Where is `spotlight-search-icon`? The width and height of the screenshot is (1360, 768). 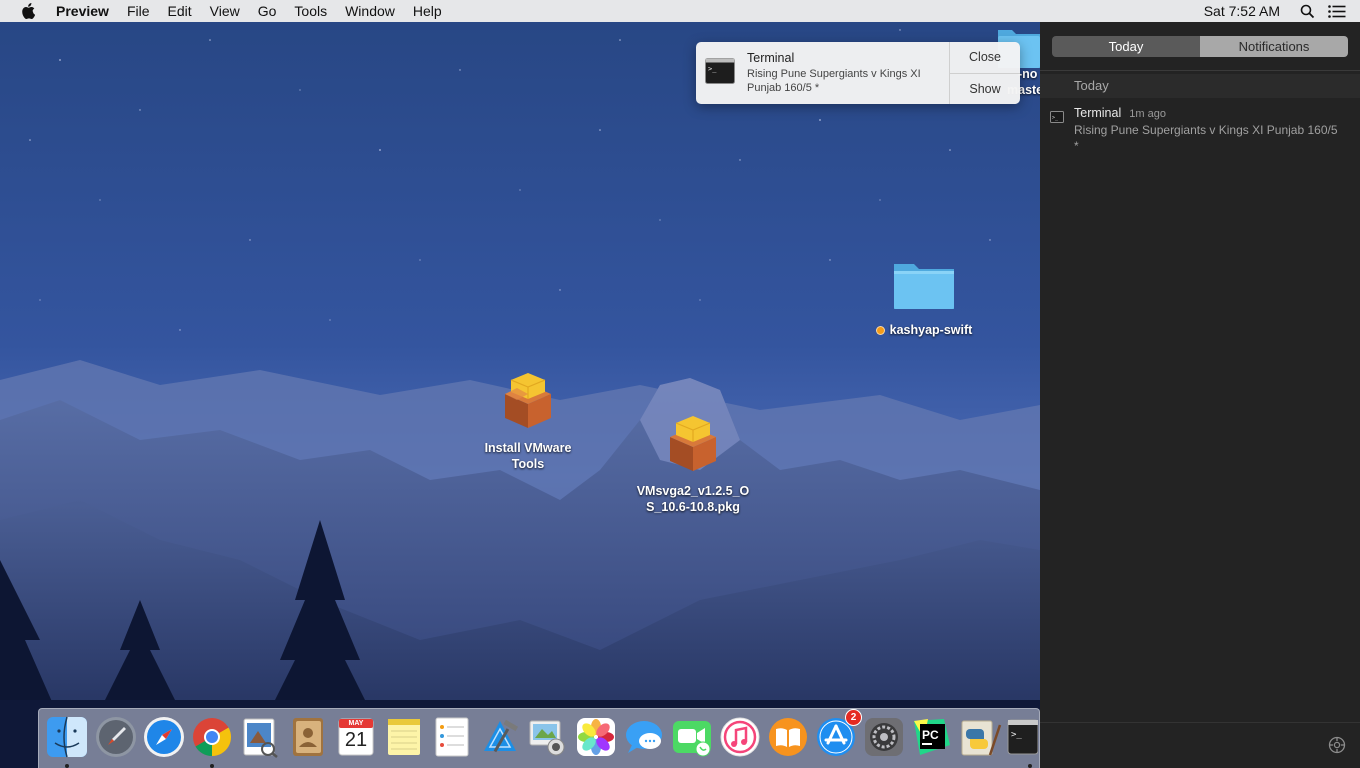 spotlight-search-icon is located at coordinates (1307, 11).